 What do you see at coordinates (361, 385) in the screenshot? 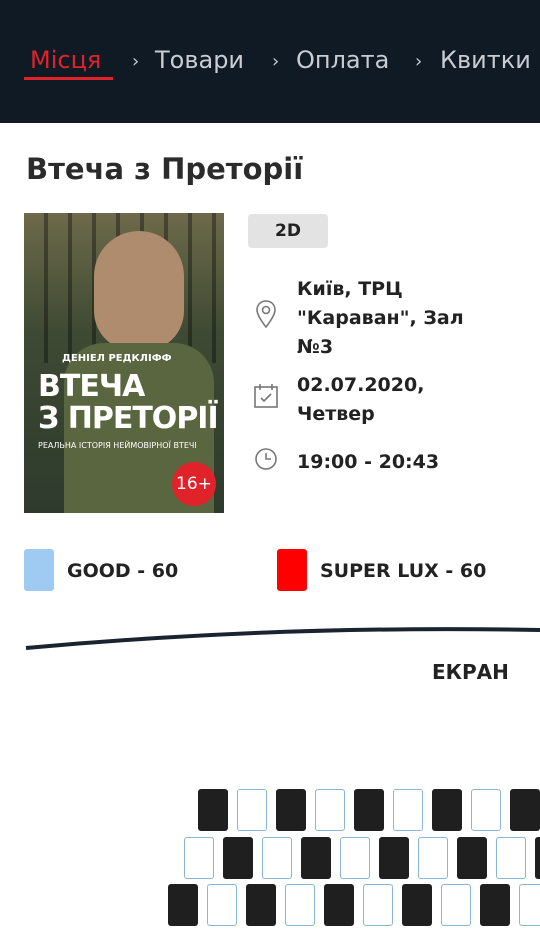
I see `date-line1: 02.07.2020,` at bounding box center [361, 385].